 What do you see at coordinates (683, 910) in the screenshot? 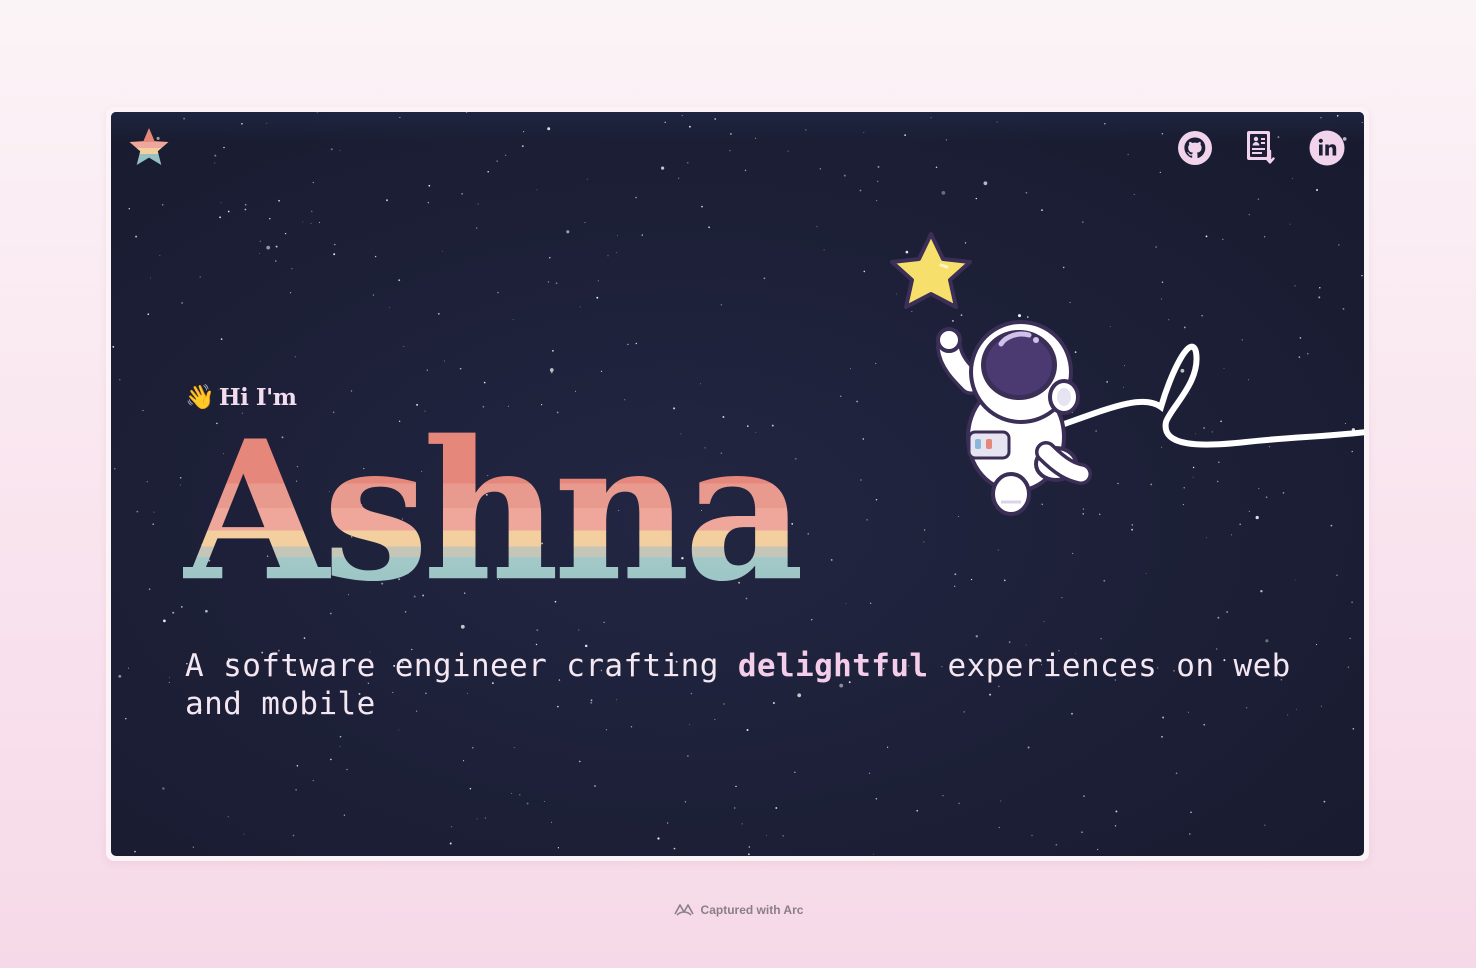
I see `arc-logo-icon` at bounding box center [683, 910].